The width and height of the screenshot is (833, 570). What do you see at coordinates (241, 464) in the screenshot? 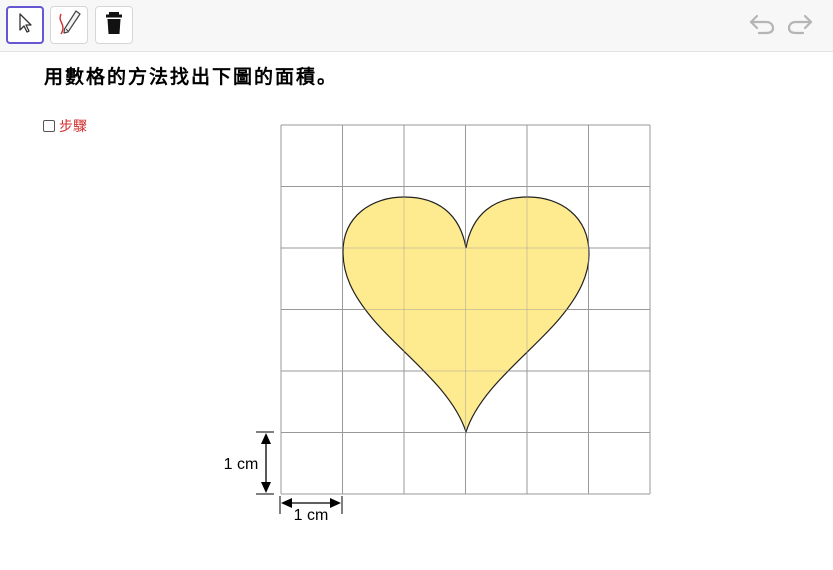
I see `vertical-measure-label: 1 cm` at bounding box center [241, 464].